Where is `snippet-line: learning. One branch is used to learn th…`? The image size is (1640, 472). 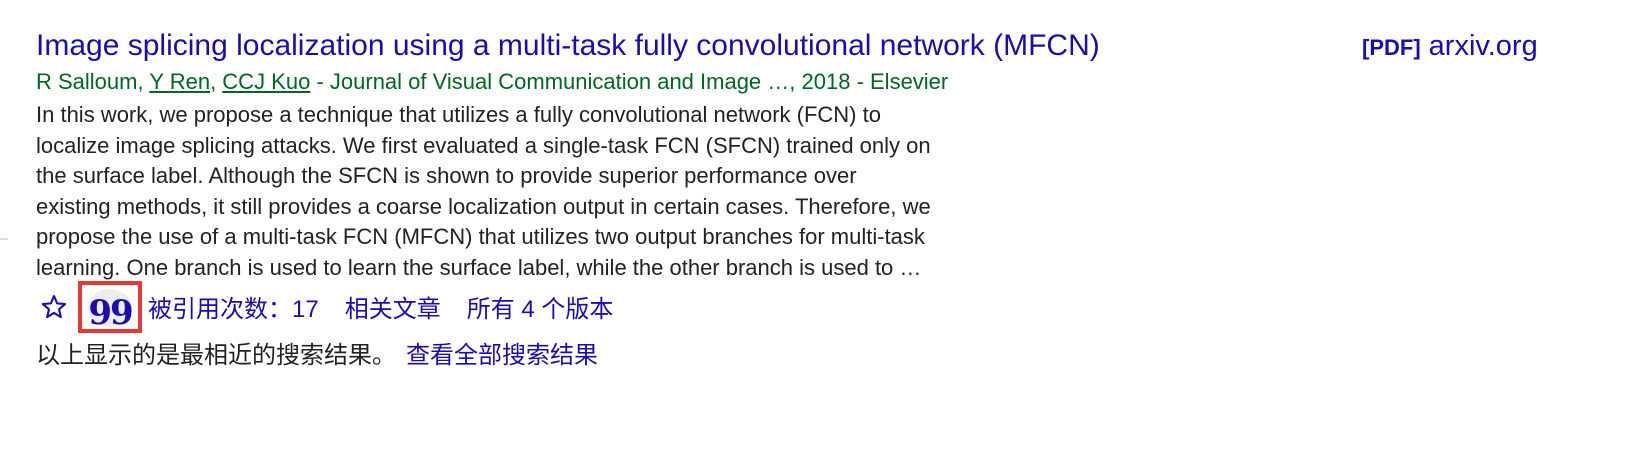
snippet-line: learning. One branch is used to learn th… is located at coordinates (479, 267).